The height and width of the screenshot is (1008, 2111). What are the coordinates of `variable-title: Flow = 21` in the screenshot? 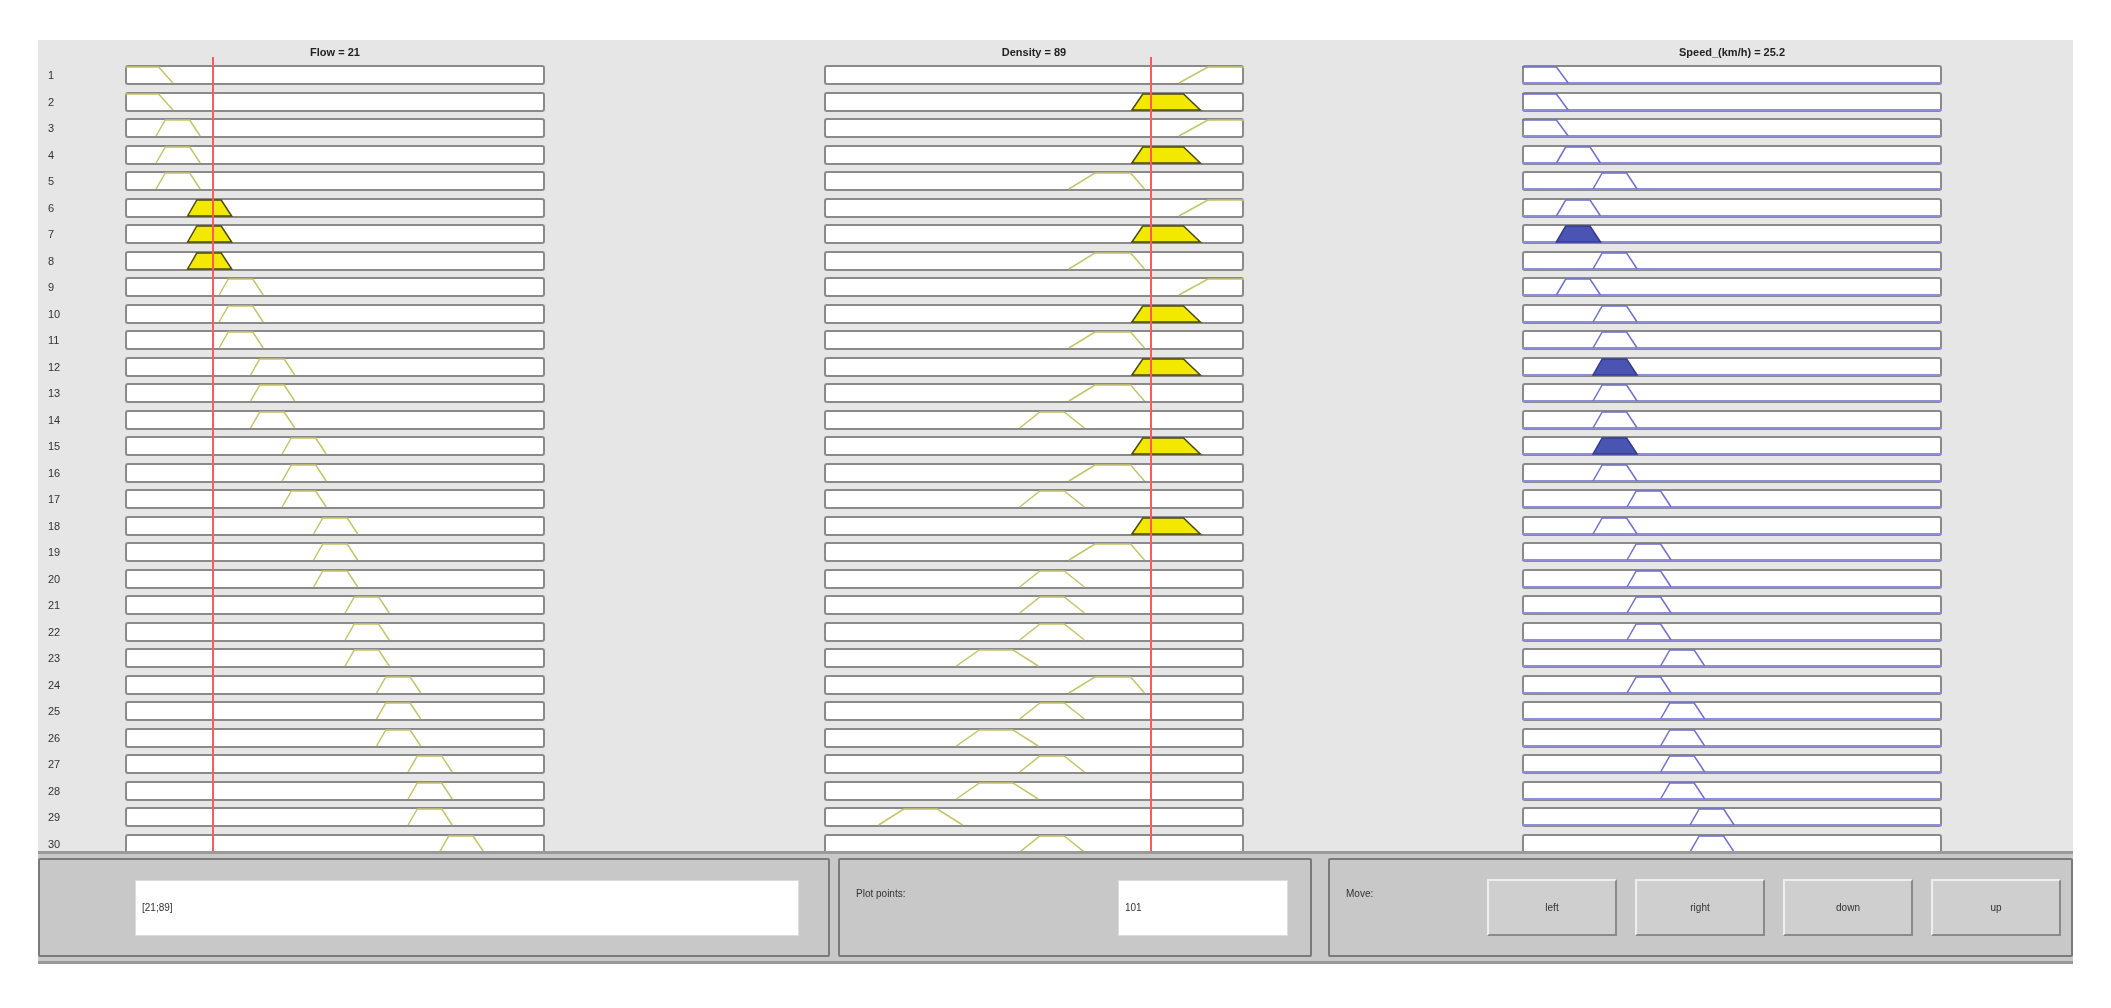 It's located at (335, 52).